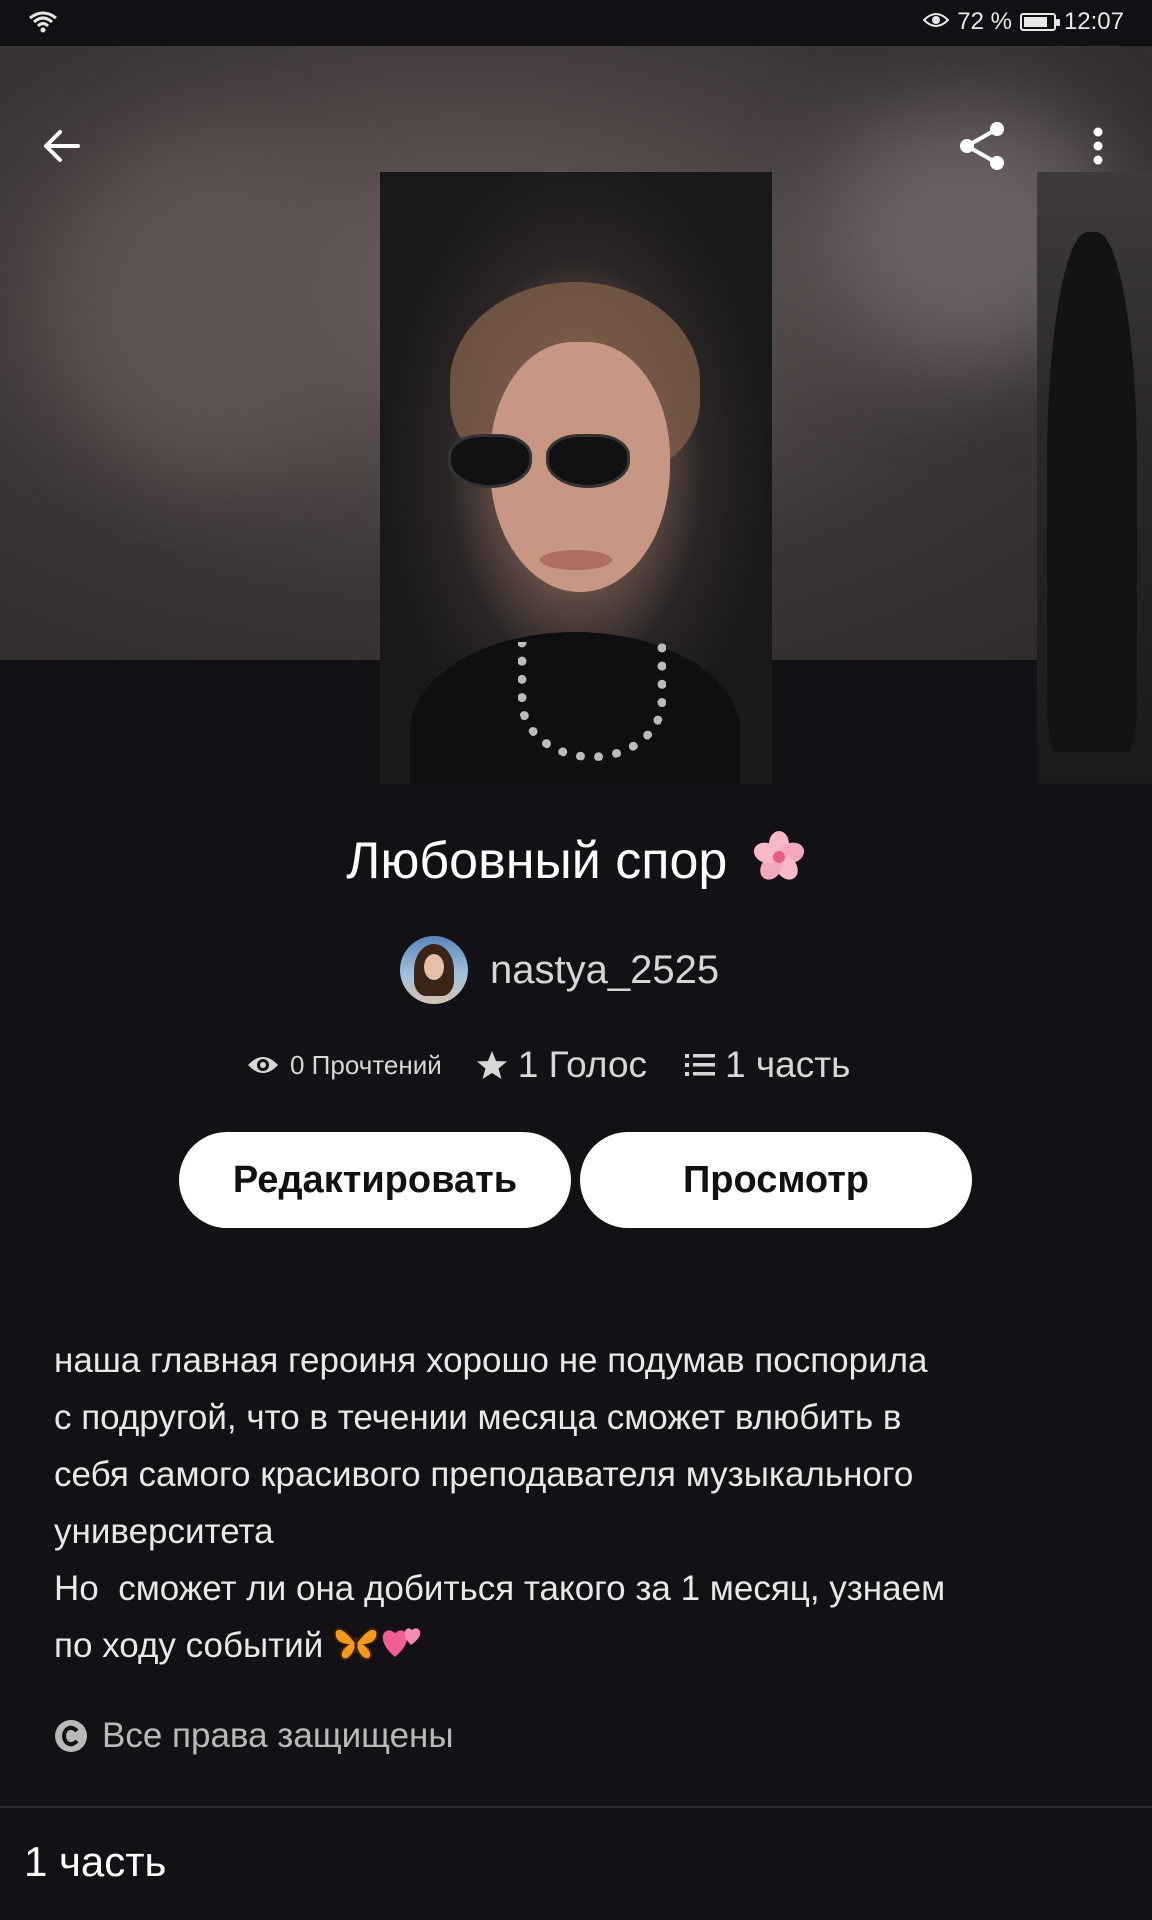  I want to click on more-vertical-icon, so click(1098, 146).